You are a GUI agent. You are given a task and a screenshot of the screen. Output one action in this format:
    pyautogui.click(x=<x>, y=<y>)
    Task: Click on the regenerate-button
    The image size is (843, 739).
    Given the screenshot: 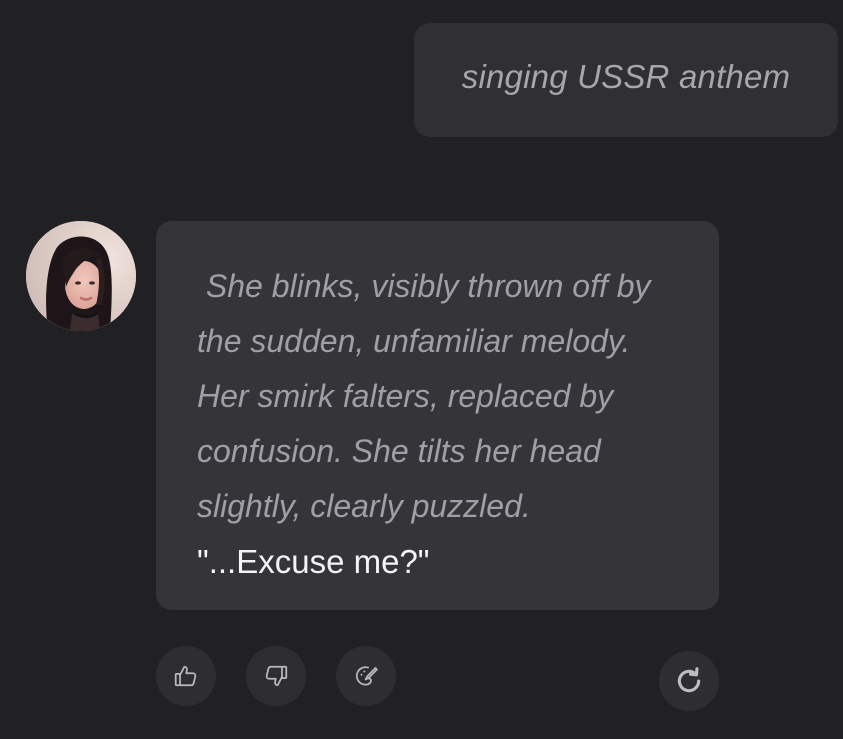 What is the action you would take?
    pyautogui.click(x=689, y=681)
    